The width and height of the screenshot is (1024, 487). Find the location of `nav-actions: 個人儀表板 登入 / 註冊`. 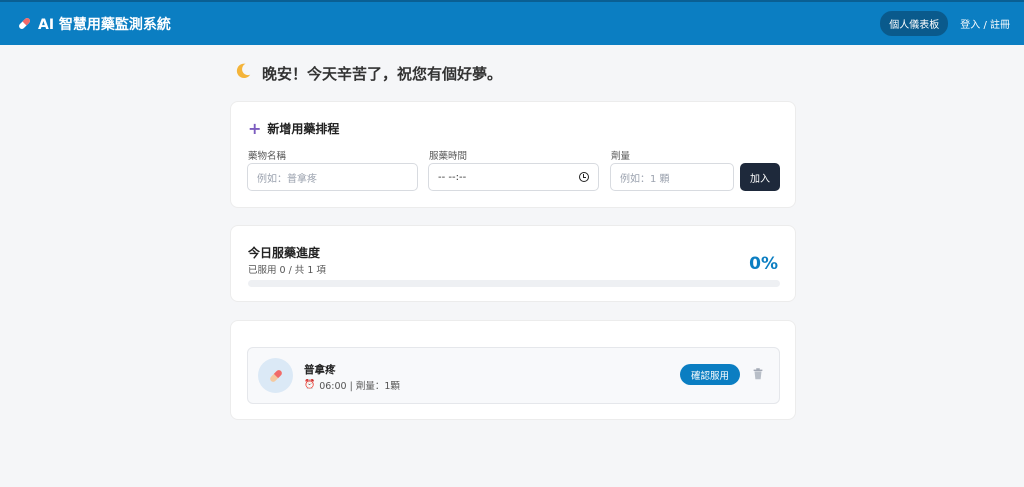

nav-actions: 個人儀表板 登入 / 註冊 is located at coordinates (945, 23).